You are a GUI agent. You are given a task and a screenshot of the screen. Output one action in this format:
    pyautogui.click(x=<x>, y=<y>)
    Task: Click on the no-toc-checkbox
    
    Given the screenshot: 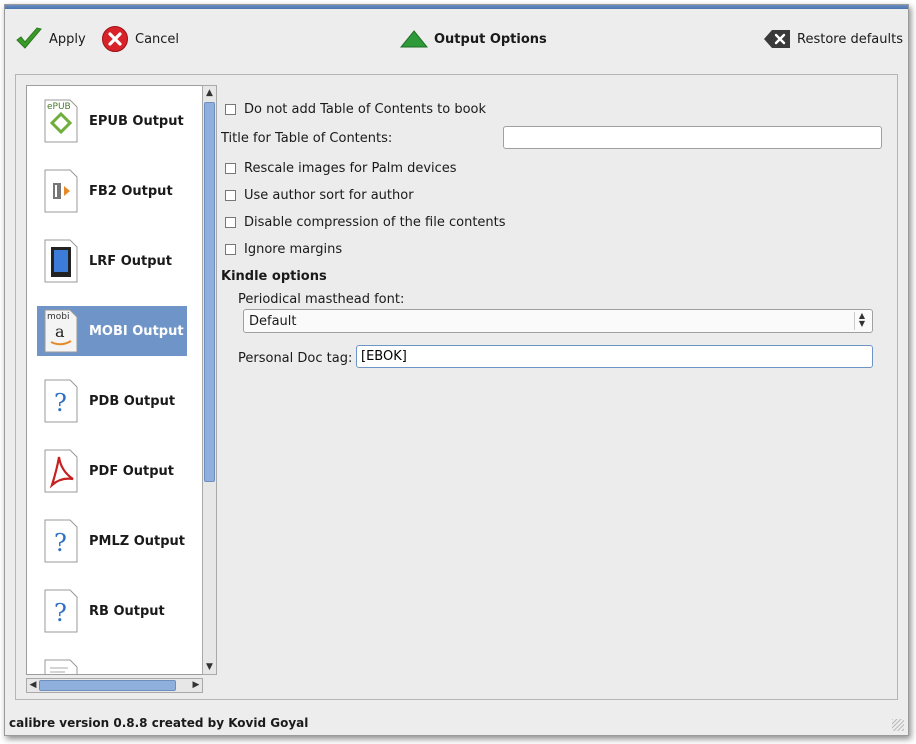 What is the action you would take?
    pyautogui.click(x=230, y=109)
    